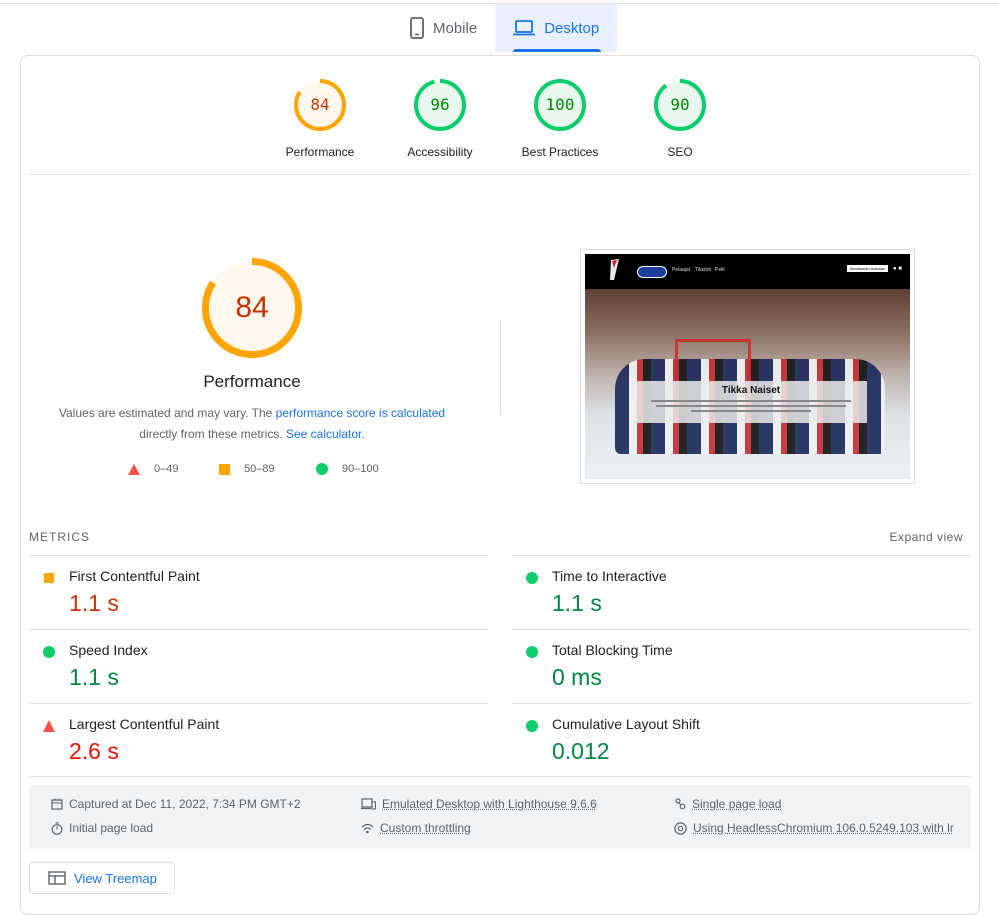 The width and height of the screenshot is (999, 915). Describe the element at coordinates (581, 751) in the screenshot. I see `metric-value: 0.012` at that location.